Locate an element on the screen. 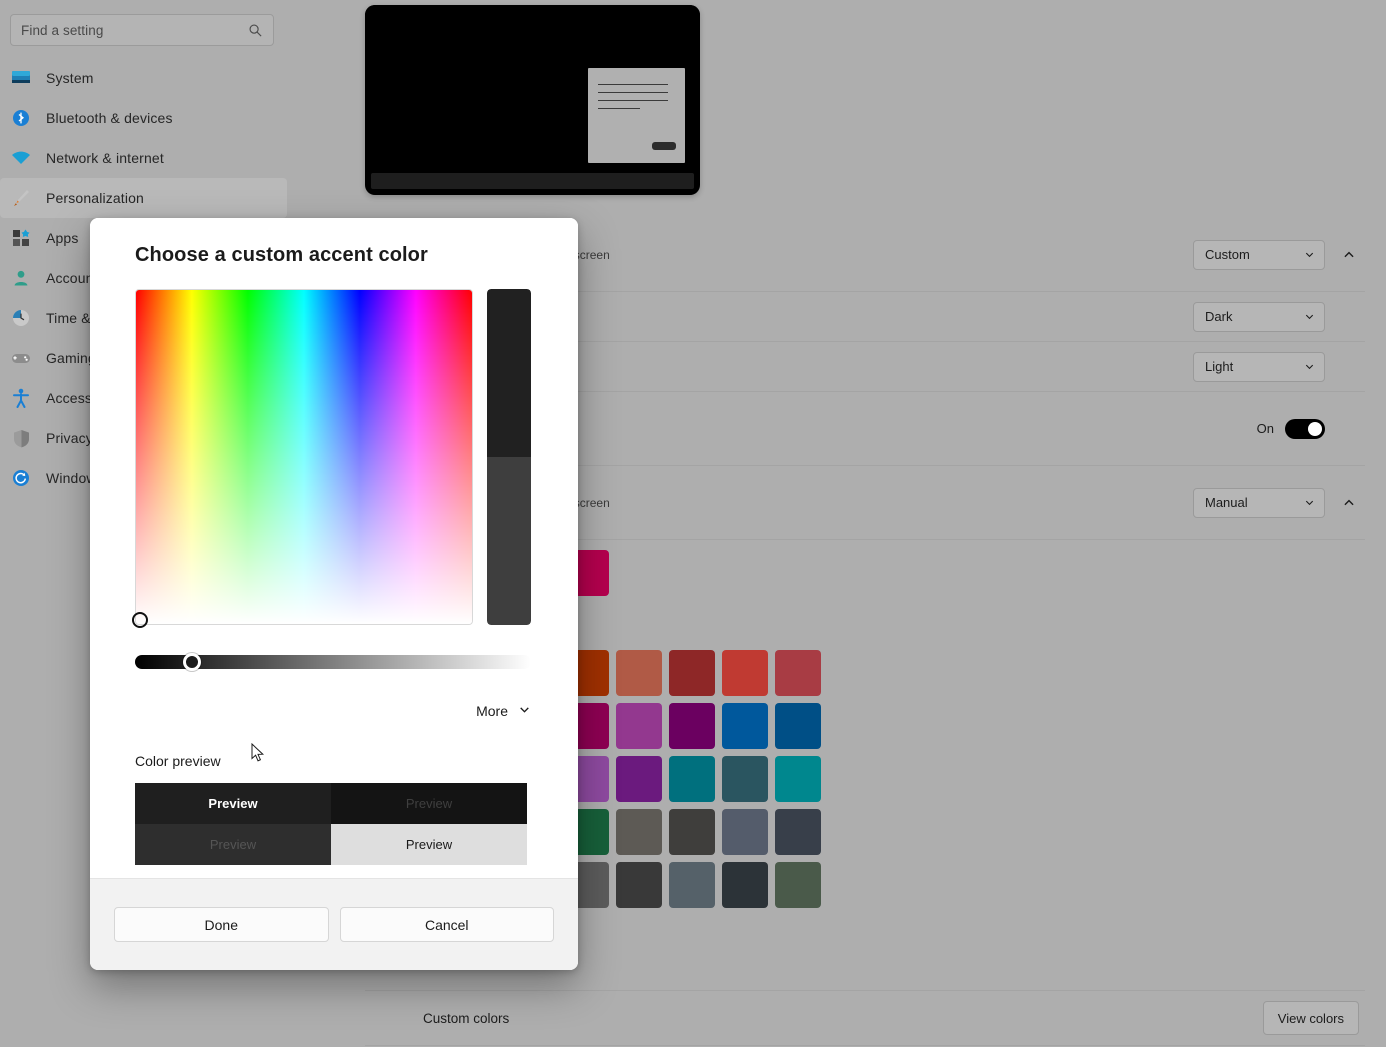  brightness-slider is located at coordinates (333, 662).